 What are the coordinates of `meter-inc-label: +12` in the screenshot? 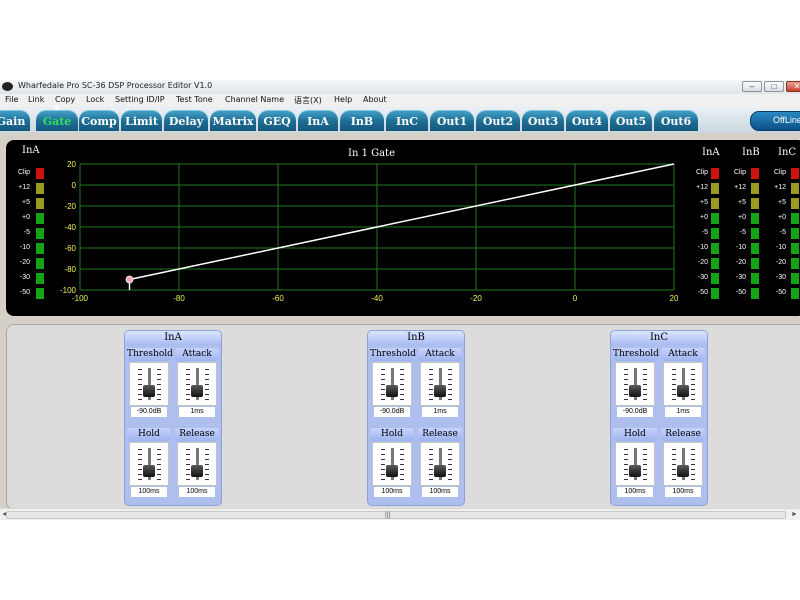 It's located at (780, 187).